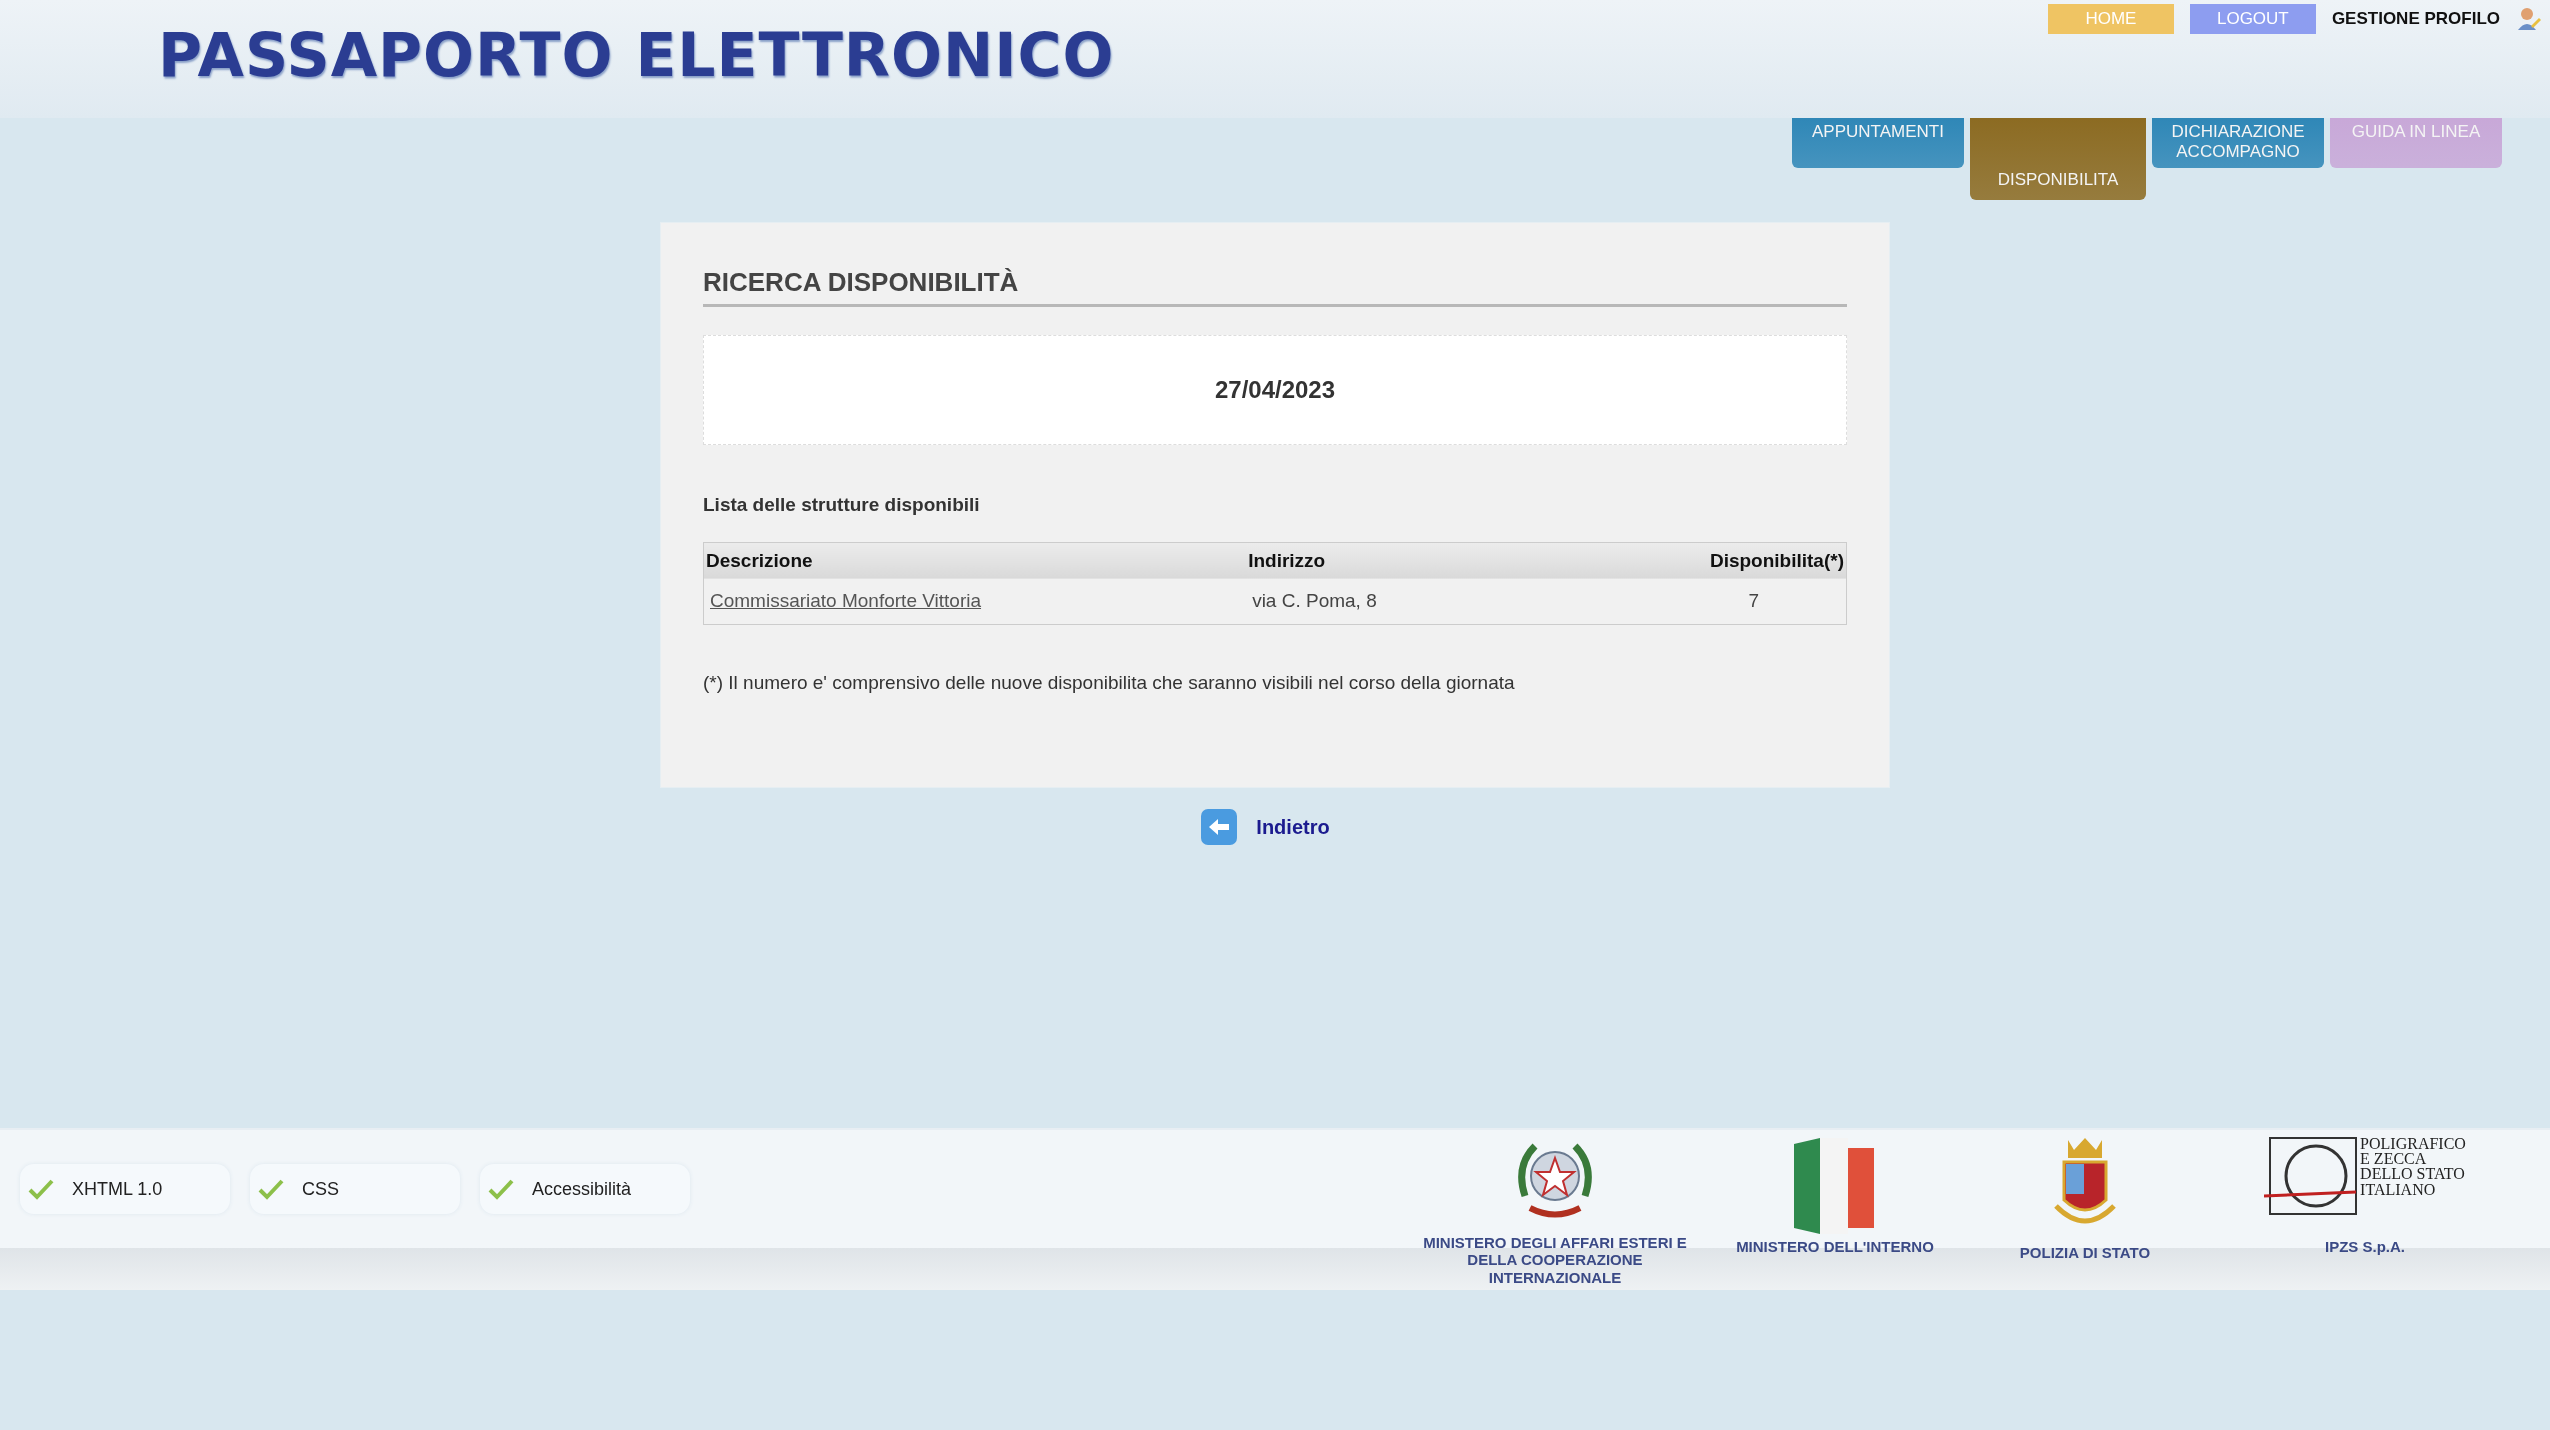 The height and width of the screenshot is (1430, 2550). I want to click on validation-badge: XHTML 1.0, so click(125, 1189).